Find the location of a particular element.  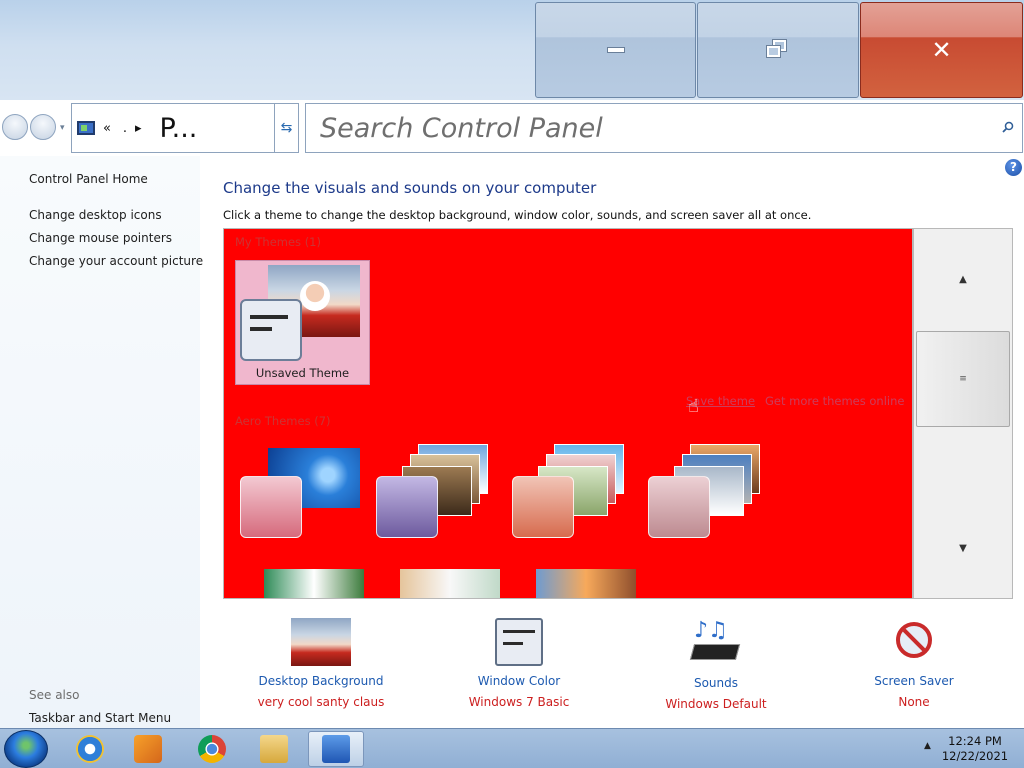

setting-value: very cool santy claus is located at coordinates (321, 702).